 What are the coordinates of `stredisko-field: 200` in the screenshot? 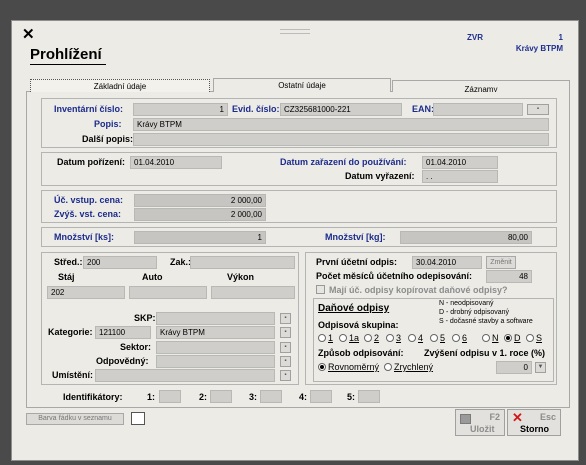 It's located at (120, 262).